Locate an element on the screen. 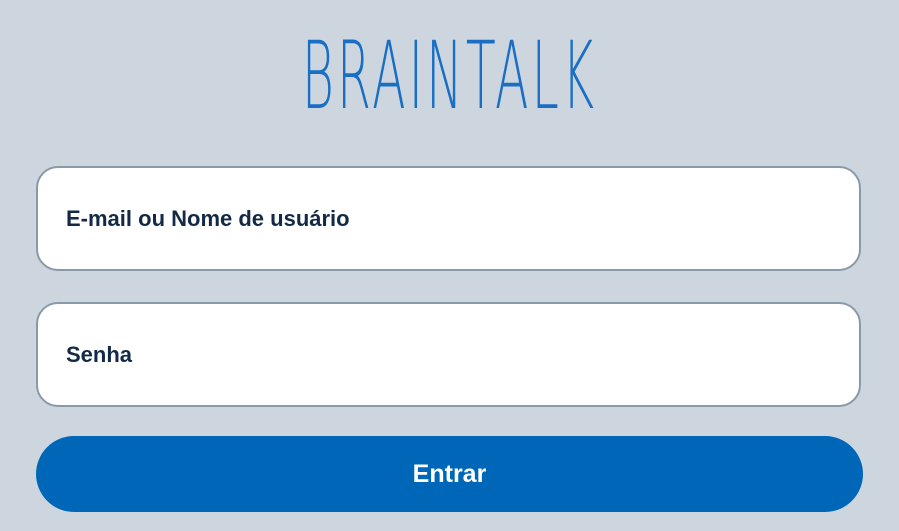 The image size is (899, 531). login-button: Entrar is located at coordinates (449, 474).